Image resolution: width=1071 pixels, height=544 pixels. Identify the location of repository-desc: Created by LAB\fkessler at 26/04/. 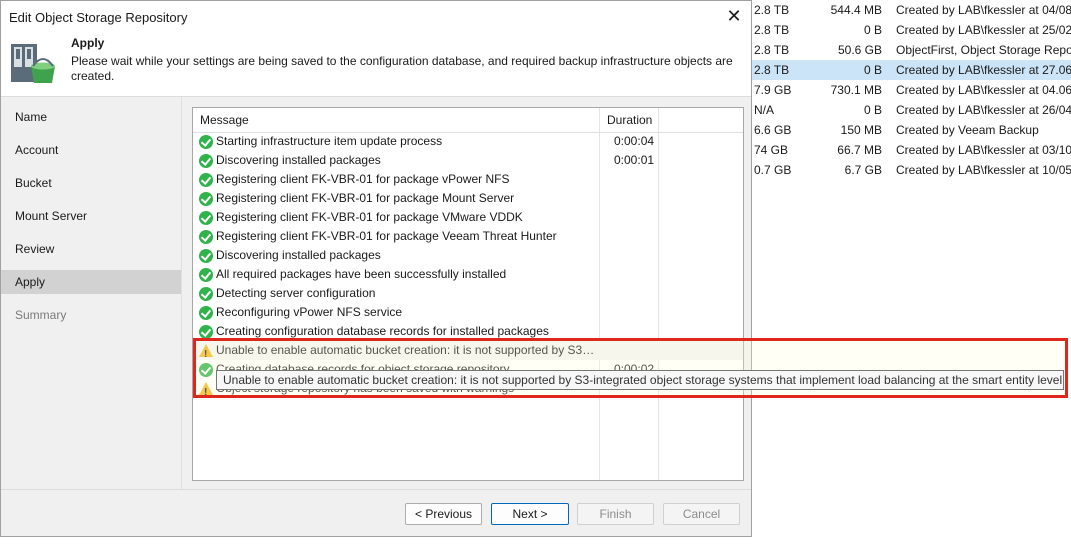
(983, 110).